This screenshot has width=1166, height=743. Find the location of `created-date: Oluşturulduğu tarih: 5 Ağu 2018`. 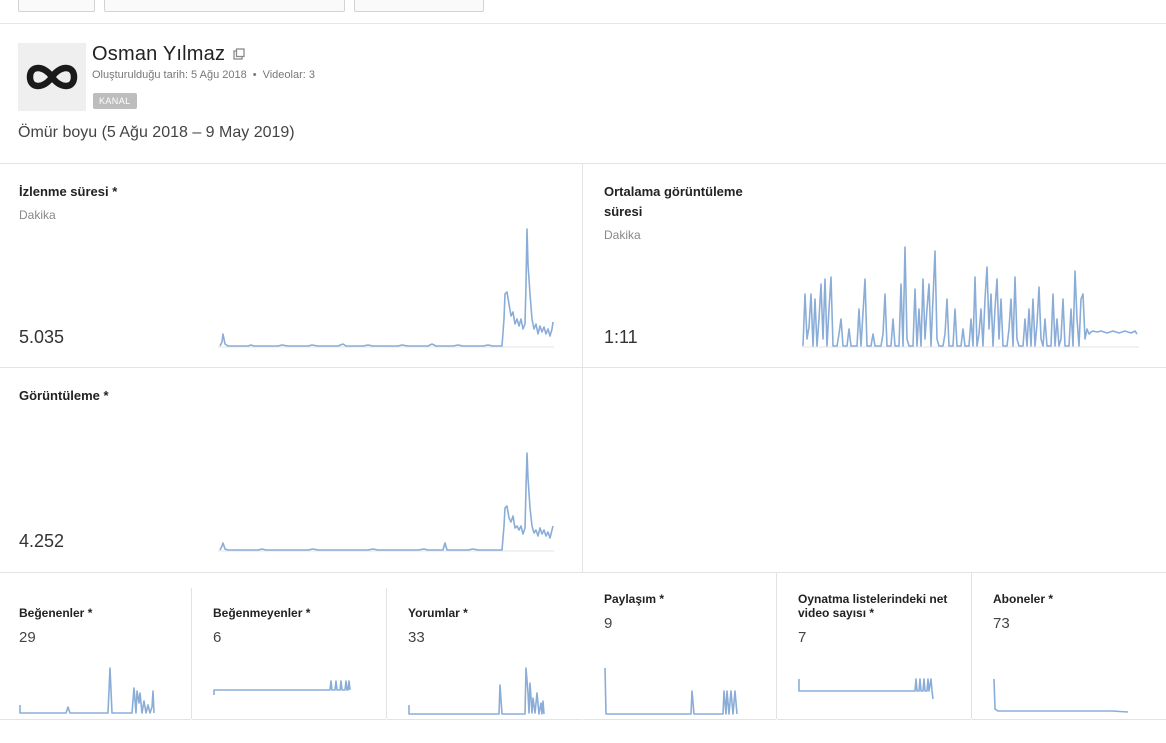

created-date: Oluşturulduğu tarih: 5 Ağu 2018 is located at coordinates (169, 75).